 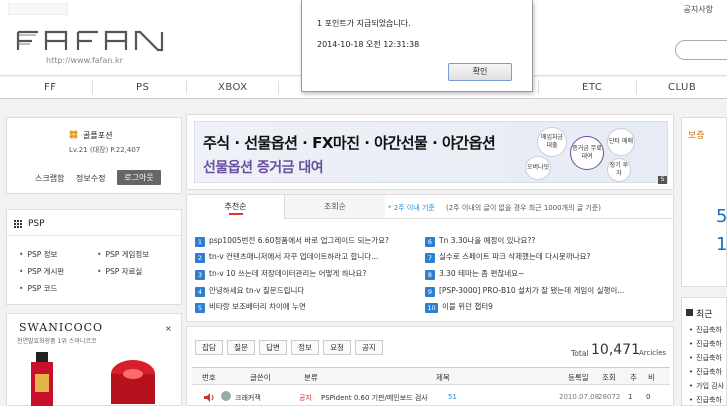 What do you see at coordinates (443, 377) in the screenshot?
I see `col-title: 제목` at bounding box center [443, 377].